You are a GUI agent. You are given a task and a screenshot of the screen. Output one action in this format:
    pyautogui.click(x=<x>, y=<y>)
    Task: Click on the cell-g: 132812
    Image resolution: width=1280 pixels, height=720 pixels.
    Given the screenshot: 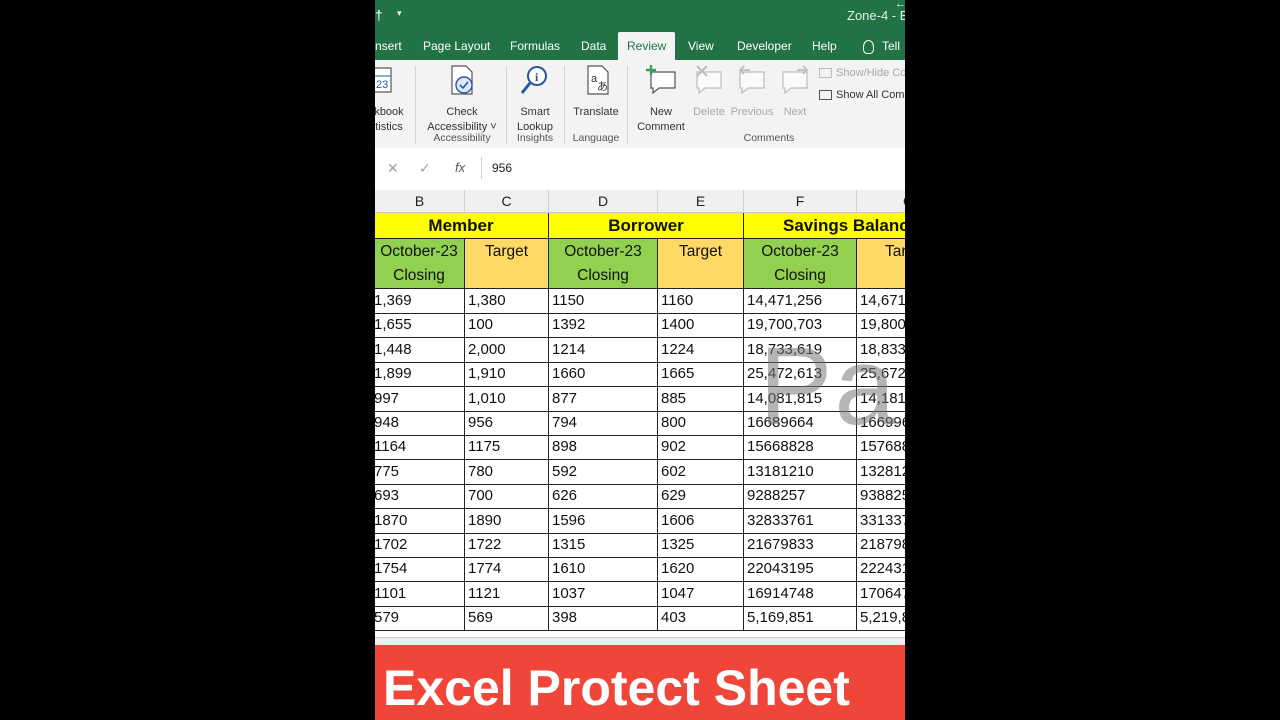 What is the action you would take?
    pyautogui.click(x=881, y=472)
    